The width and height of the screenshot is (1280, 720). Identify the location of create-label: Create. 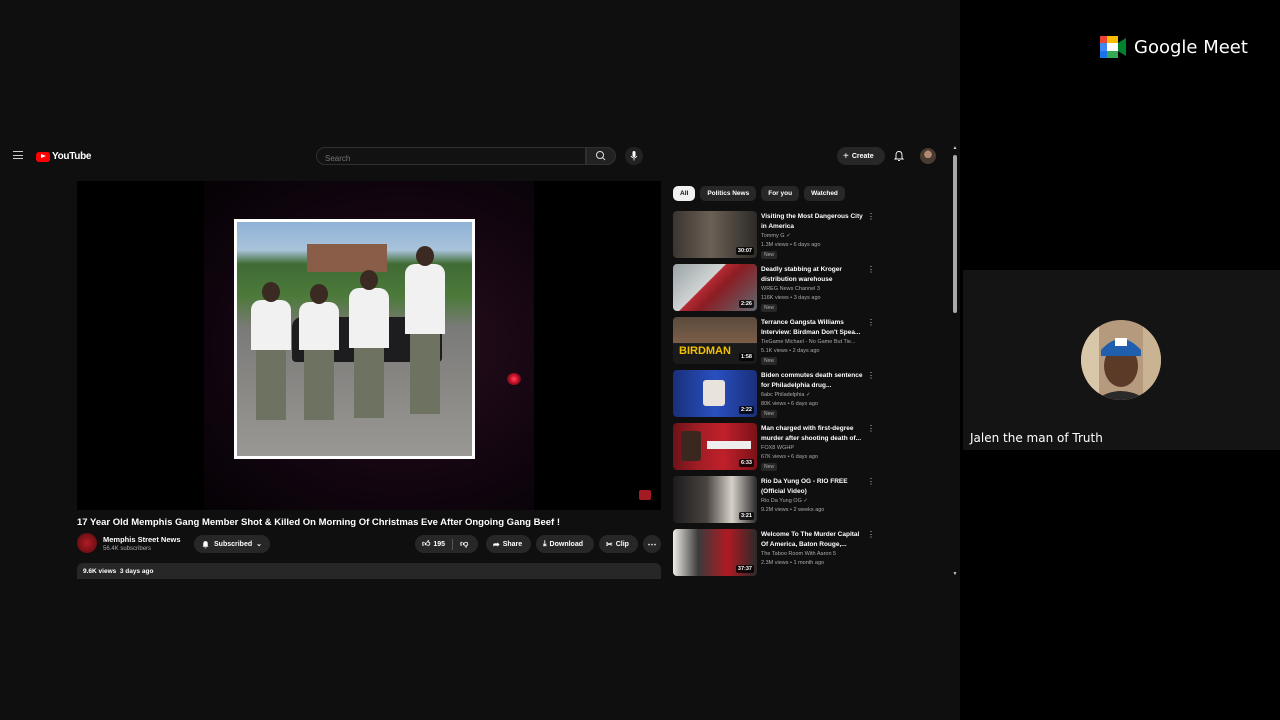
(862, 156).